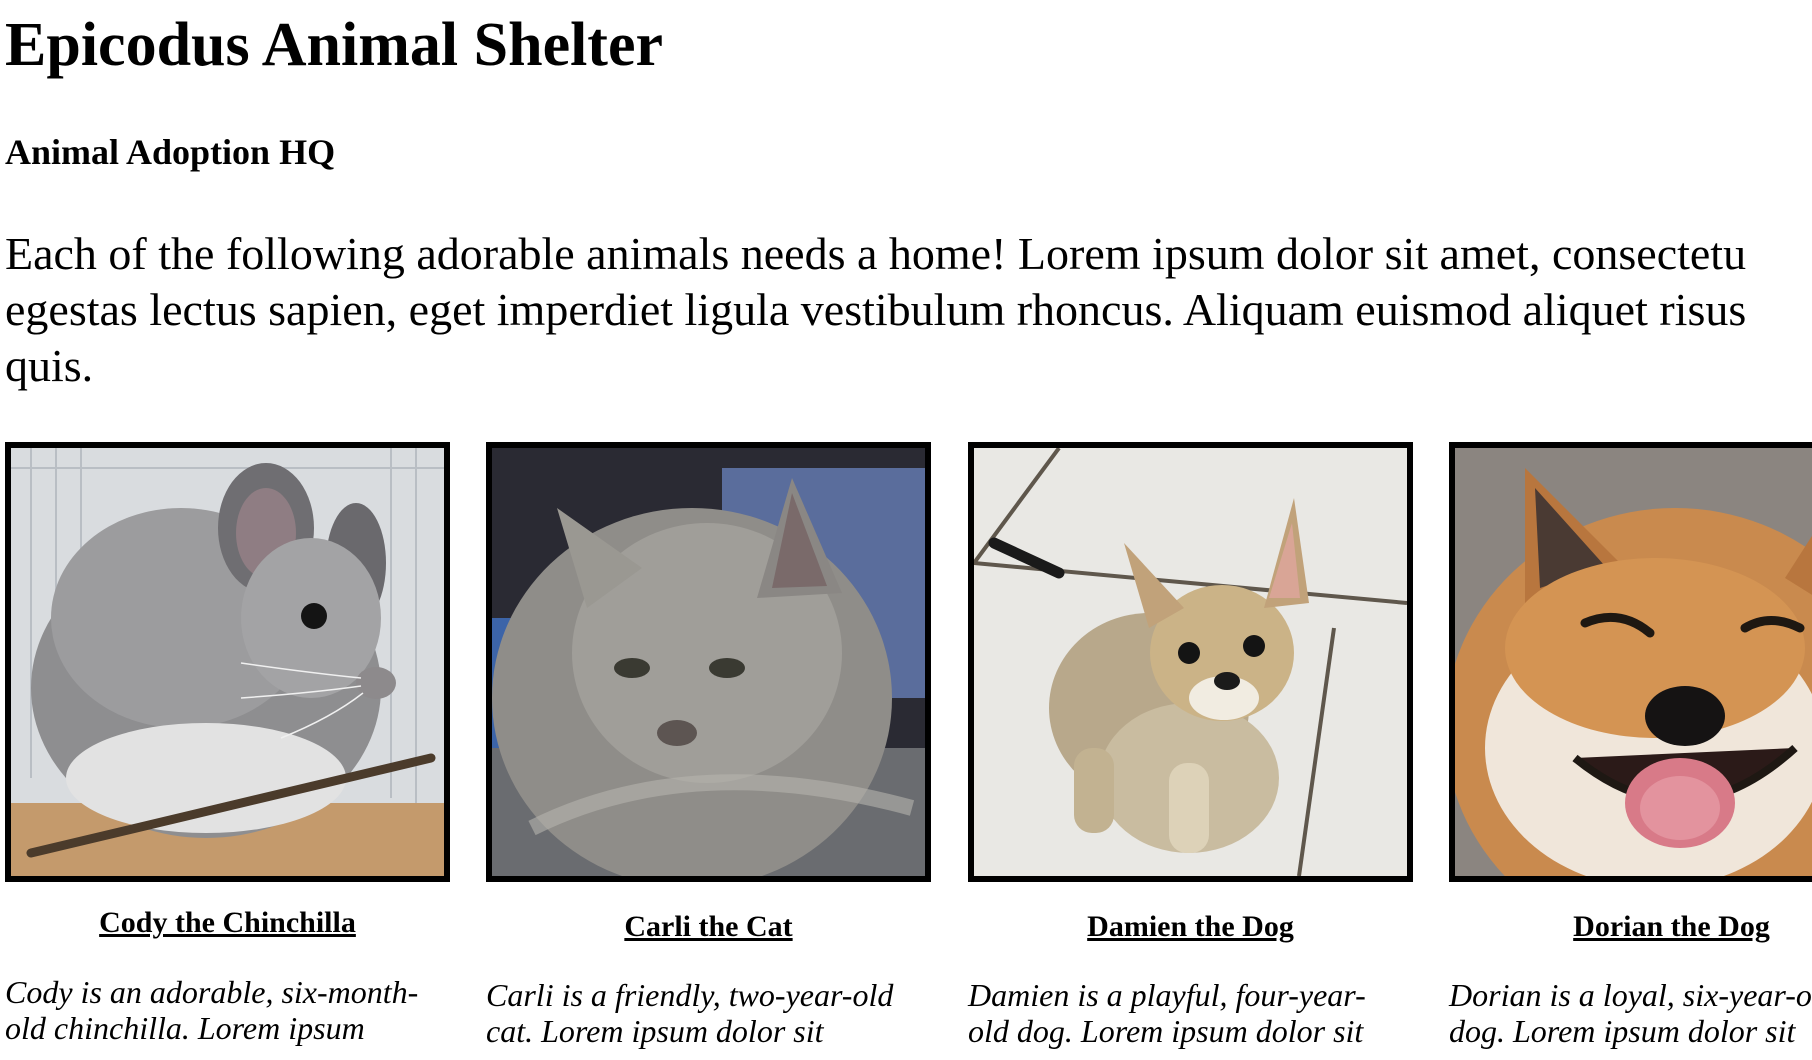 The height and width of the screenshot is (1060, 1812). Describe the element at coordinates (1190, 927) in the screenshot. I see `animal-name-link: Damien the Dog` at that location.